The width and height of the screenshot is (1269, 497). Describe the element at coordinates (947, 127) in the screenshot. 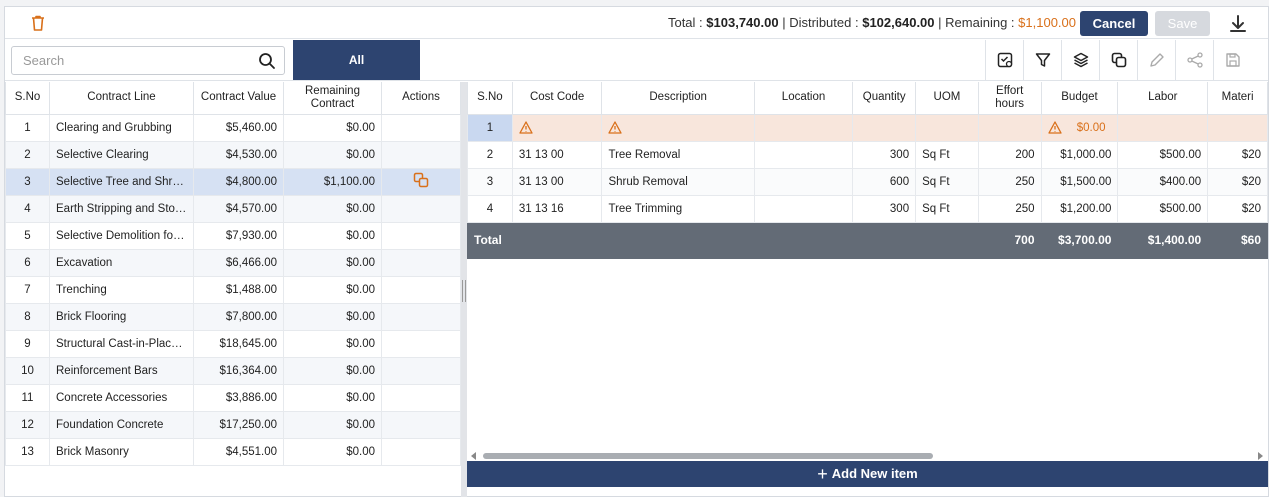

I see `uom-cell` at that location.